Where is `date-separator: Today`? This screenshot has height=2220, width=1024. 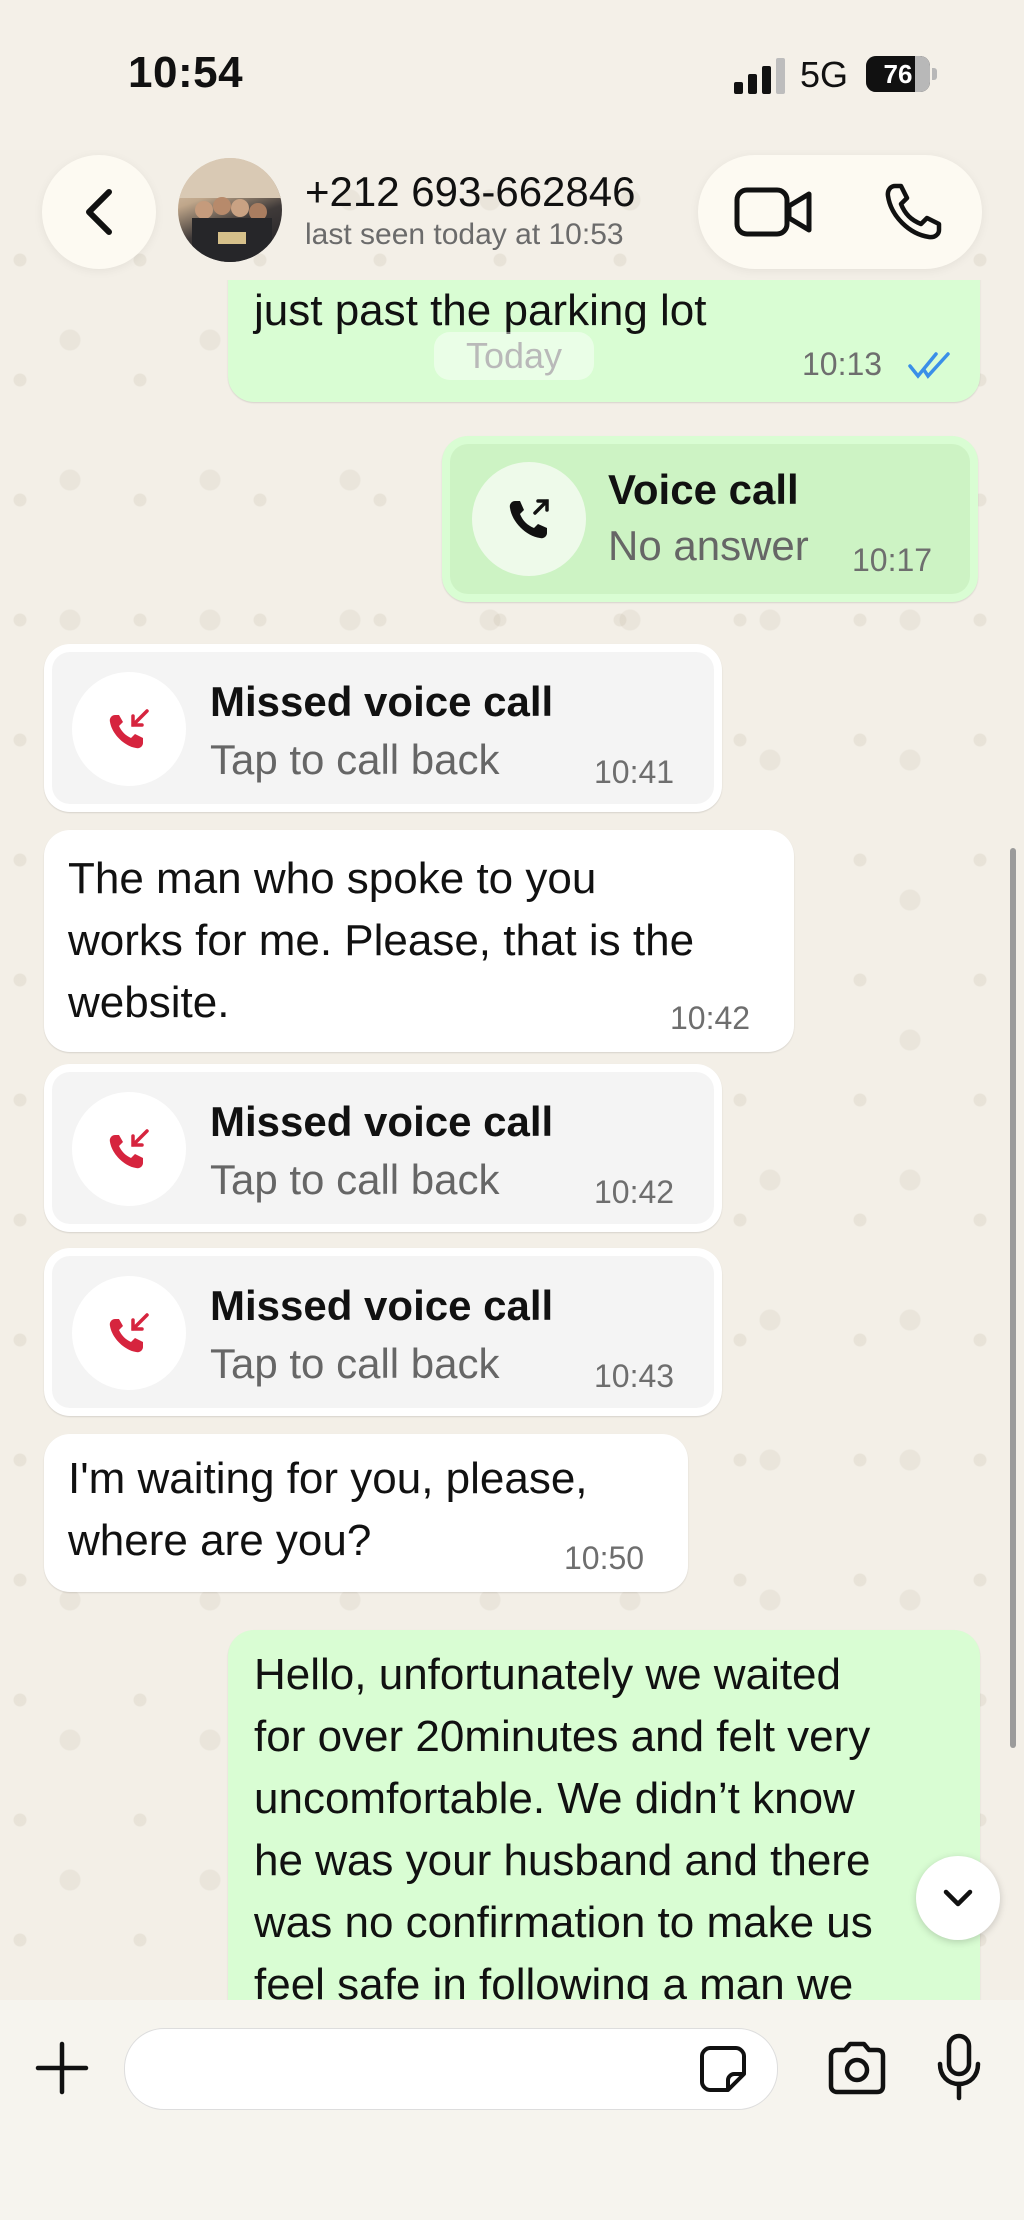 date-separator: Today is located at coordinates (514, 356).